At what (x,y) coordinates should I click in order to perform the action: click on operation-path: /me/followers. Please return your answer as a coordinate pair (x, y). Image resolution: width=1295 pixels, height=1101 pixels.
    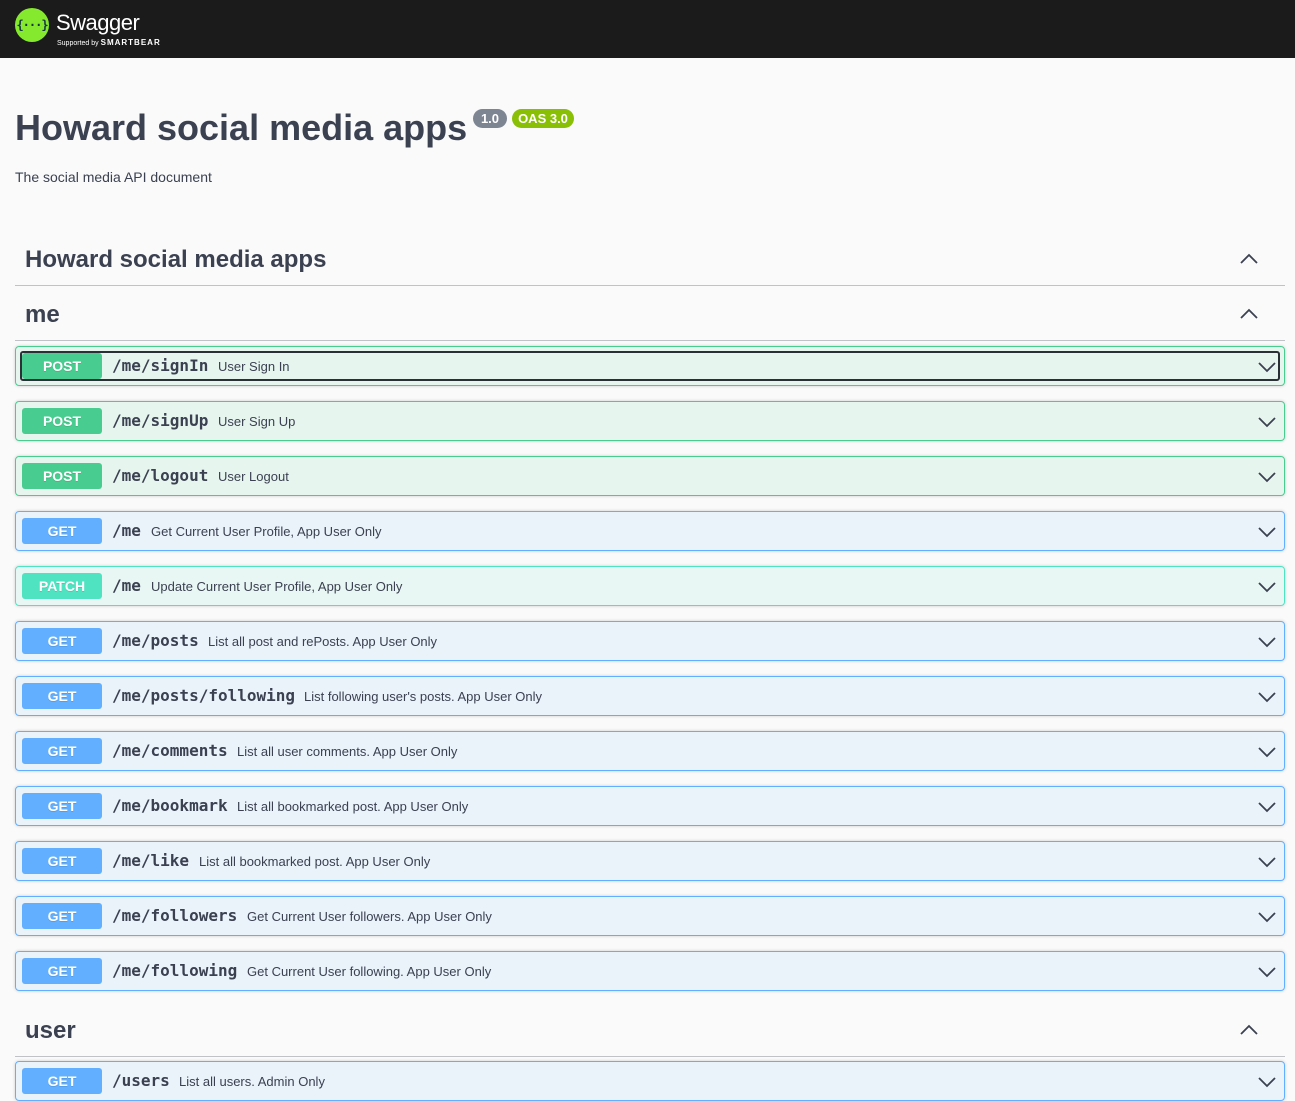
    Looking at the image, I should click on (175, 915).